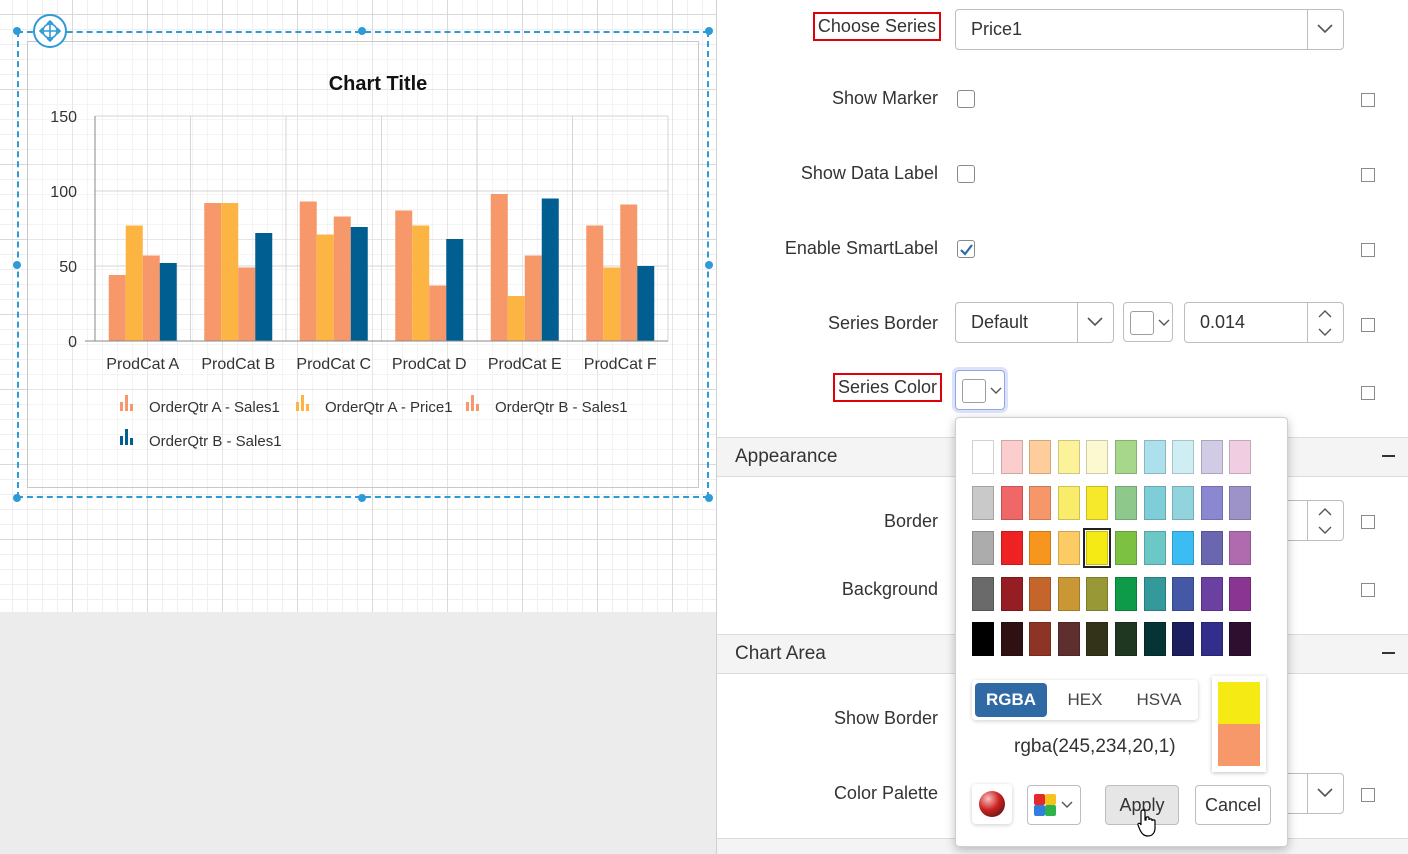 The height and width of the screenshot is (854, 1408). I want to click on enable-smartlabel-checkbox, so click(966, 249).